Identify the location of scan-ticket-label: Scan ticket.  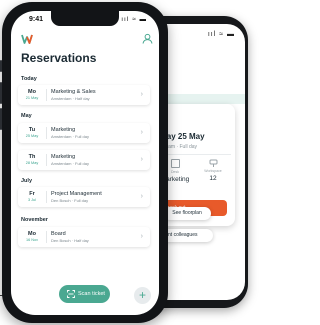
(91, 294).